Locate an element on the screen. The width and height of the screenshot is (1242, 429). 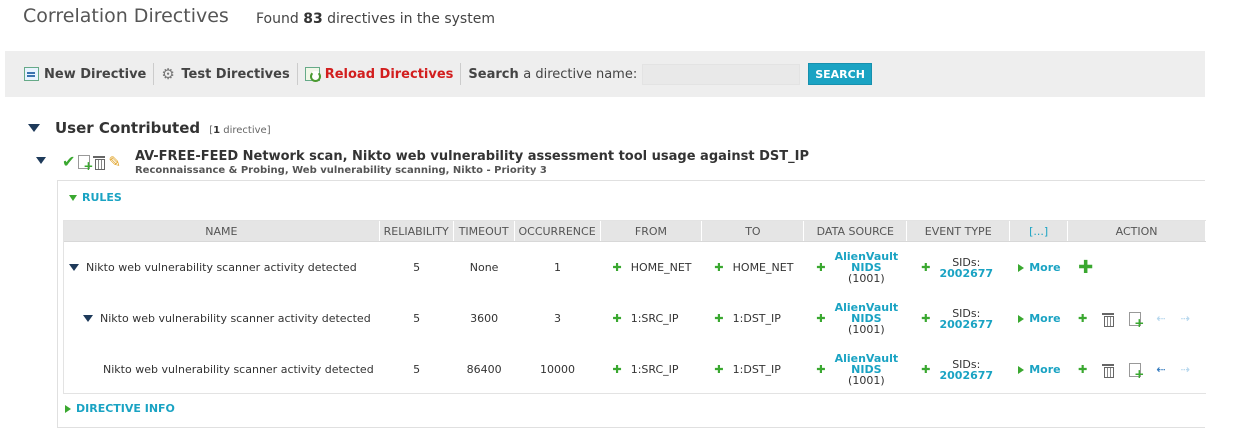
rule-timeout: None is located at coordinates (484, 267).